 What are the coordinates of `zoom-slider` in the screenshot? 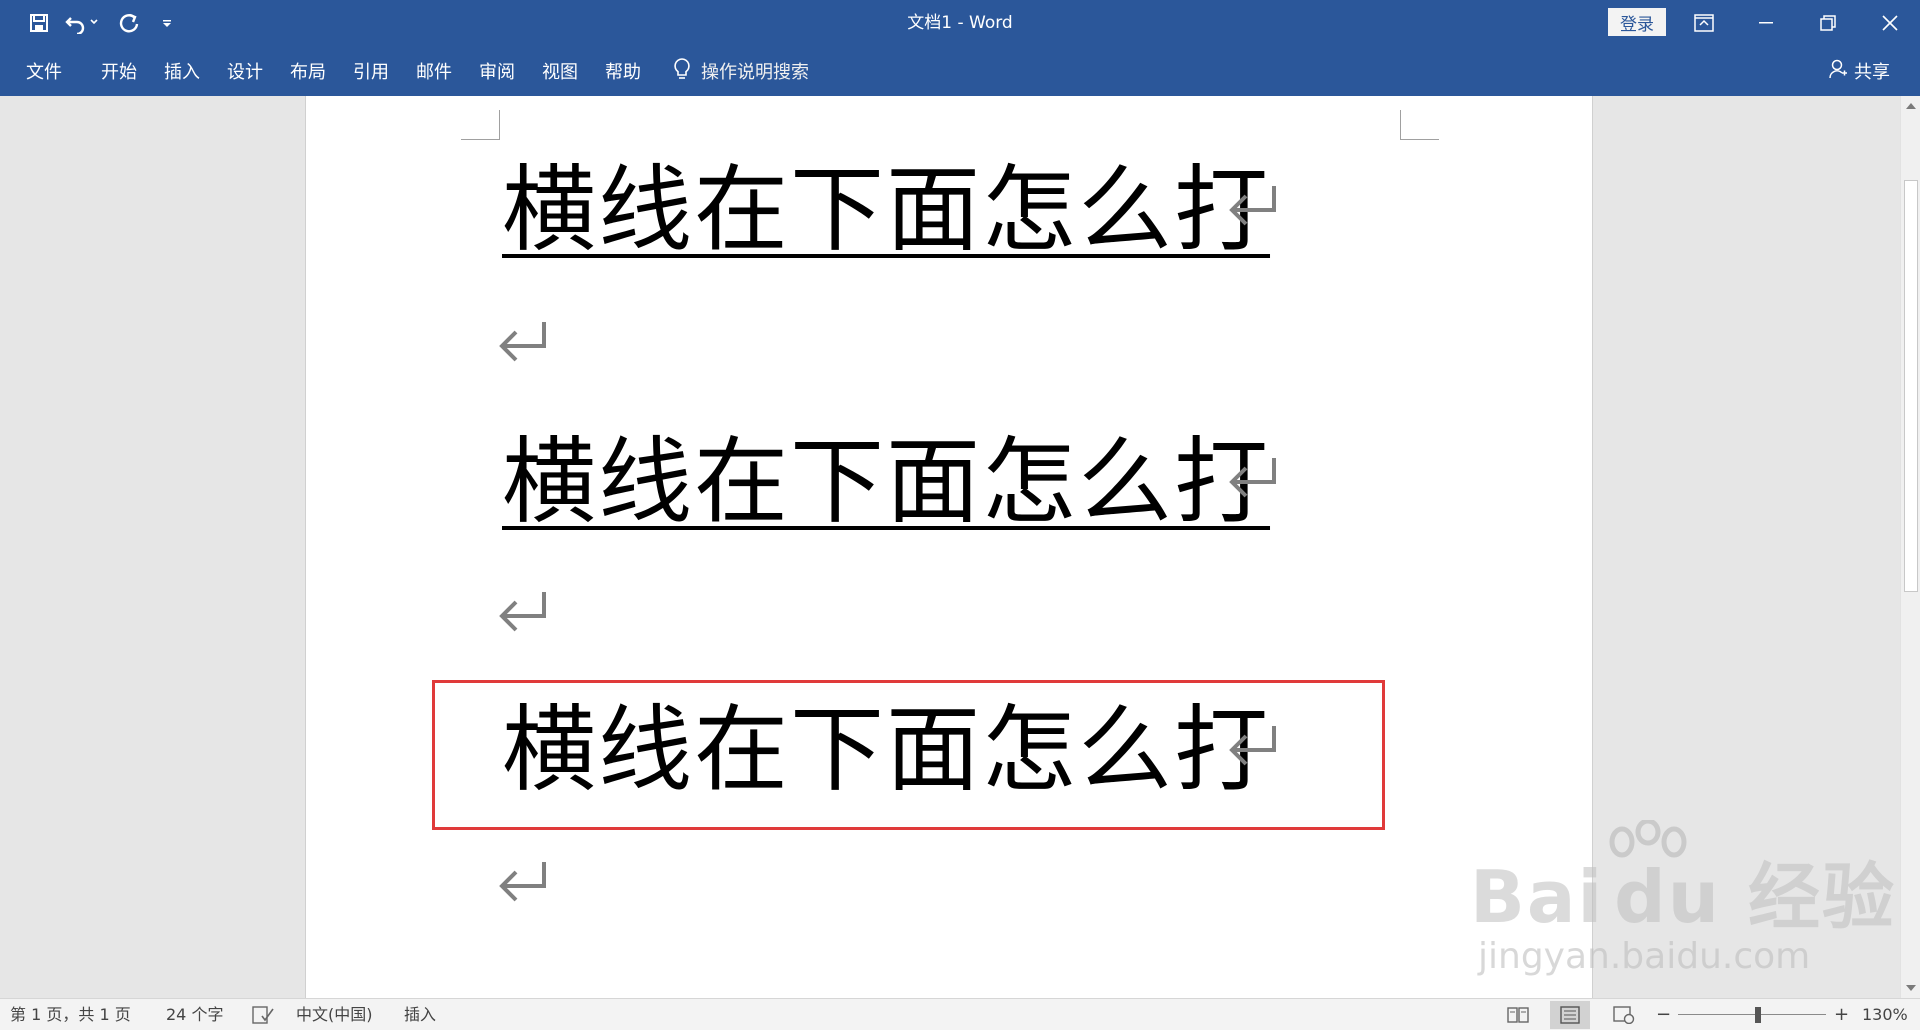 It's located at (1752, 1014).